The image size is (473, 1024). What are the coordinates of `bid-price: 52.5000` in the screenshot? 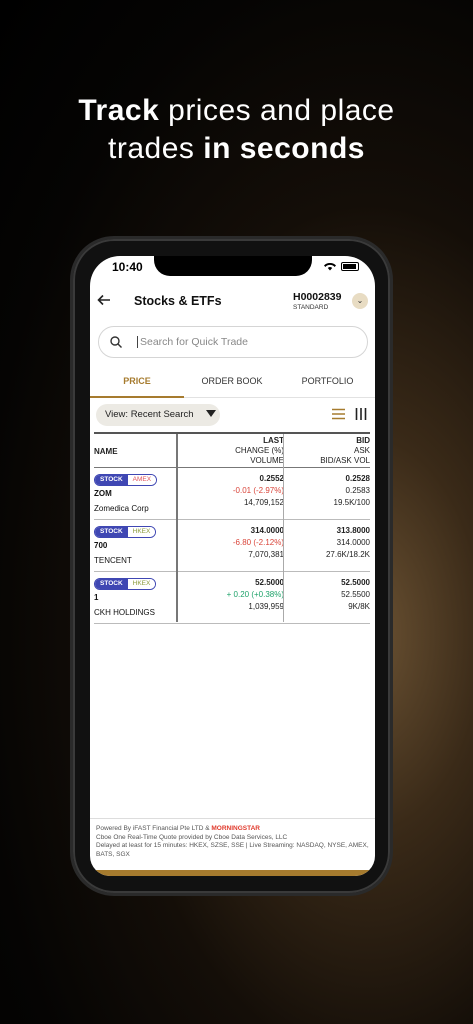 It's located at (355, 582).